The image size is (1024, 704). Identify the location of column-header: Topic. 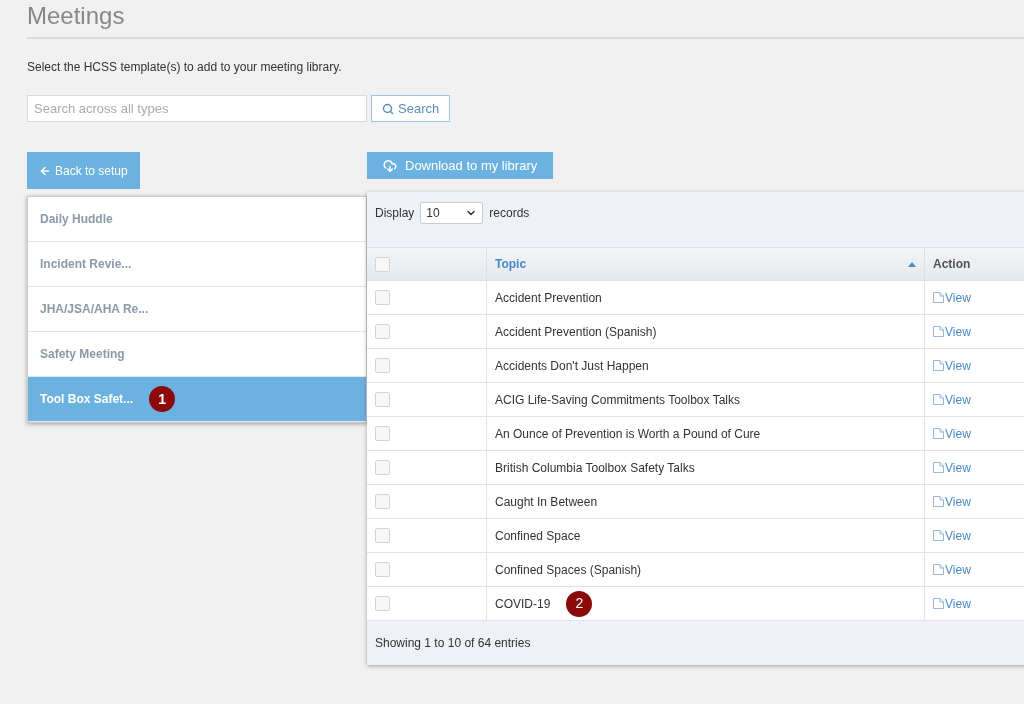
(511, 264).